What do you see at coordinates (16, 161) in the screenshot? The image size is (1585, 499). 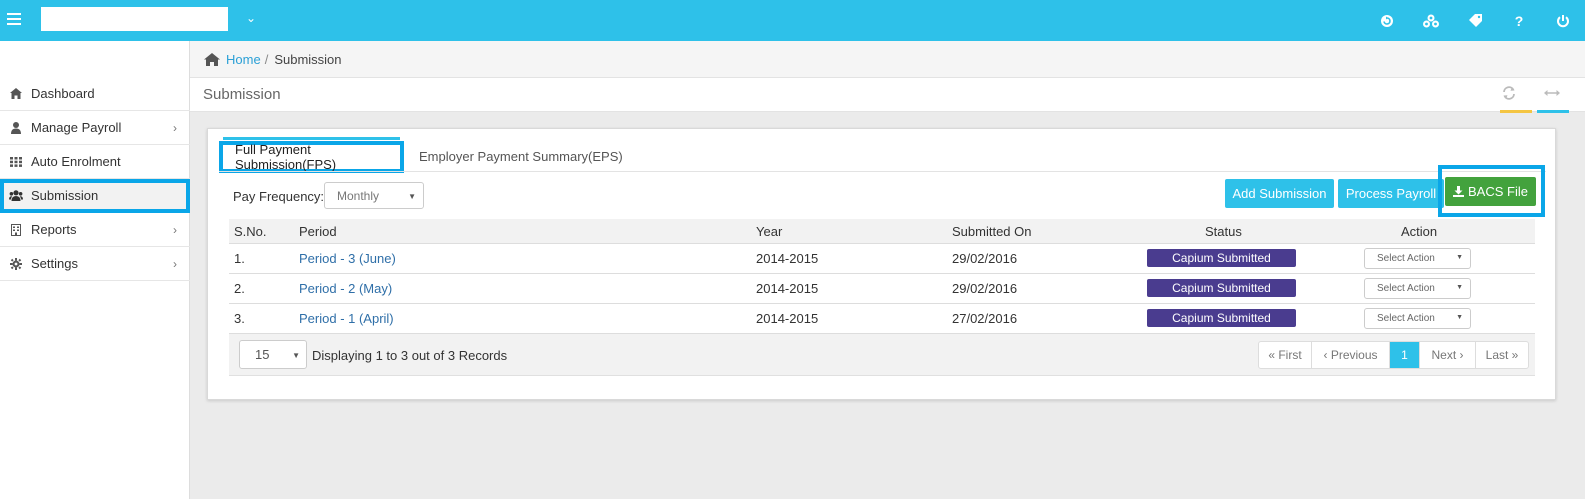 I see `grid-icon` at bounding box center [16, 161].